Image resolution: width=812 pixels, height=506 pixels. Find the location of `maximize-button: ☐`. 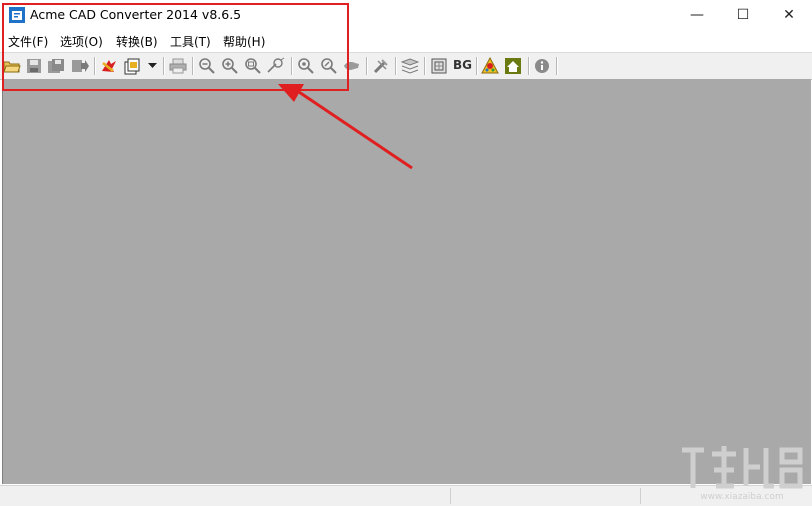

maximize-button: ☐ is located at coordinates (743, 15).